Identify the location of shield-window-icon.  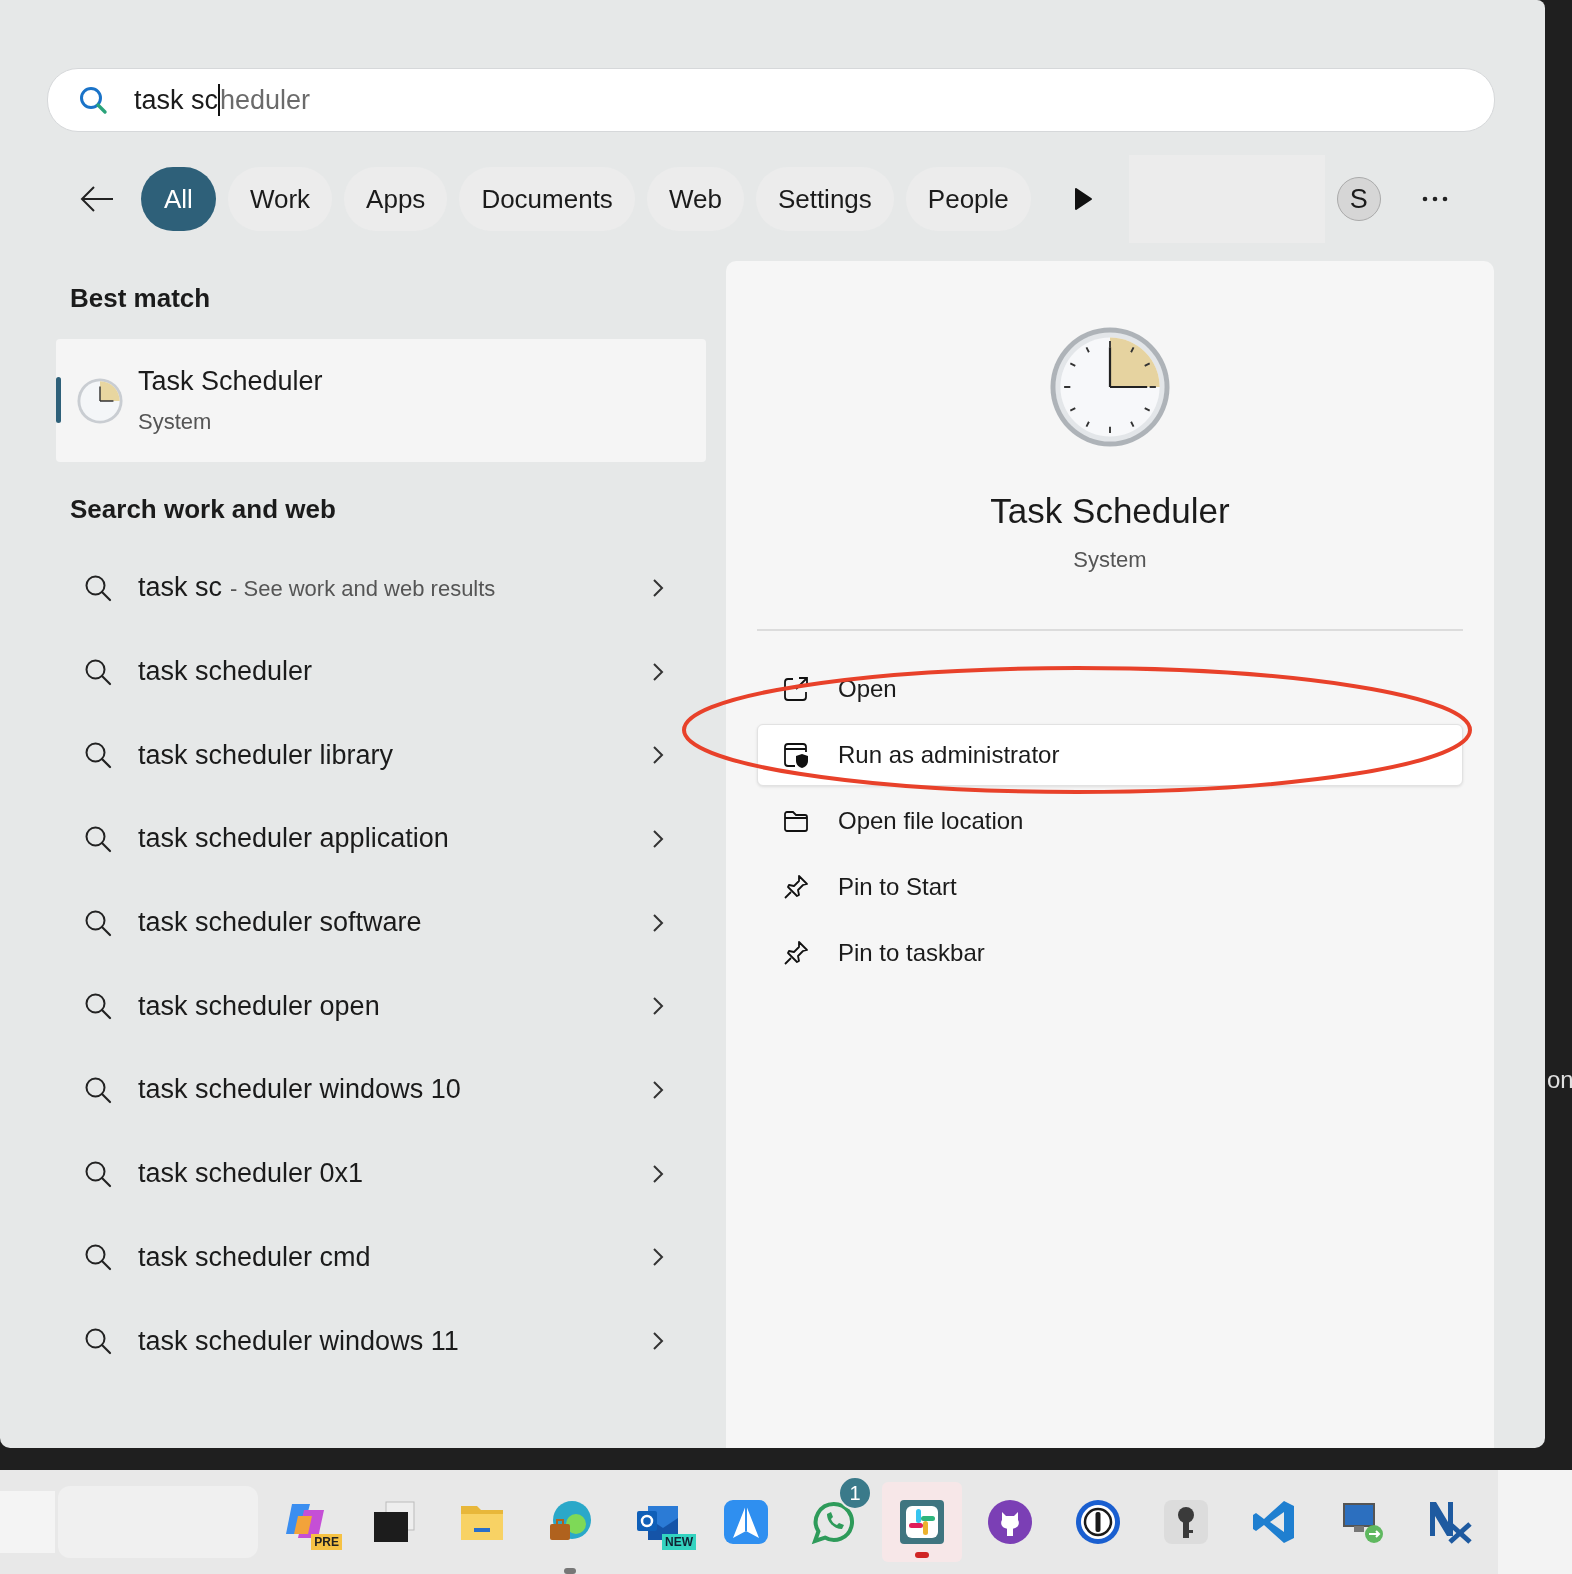
(796, 755).